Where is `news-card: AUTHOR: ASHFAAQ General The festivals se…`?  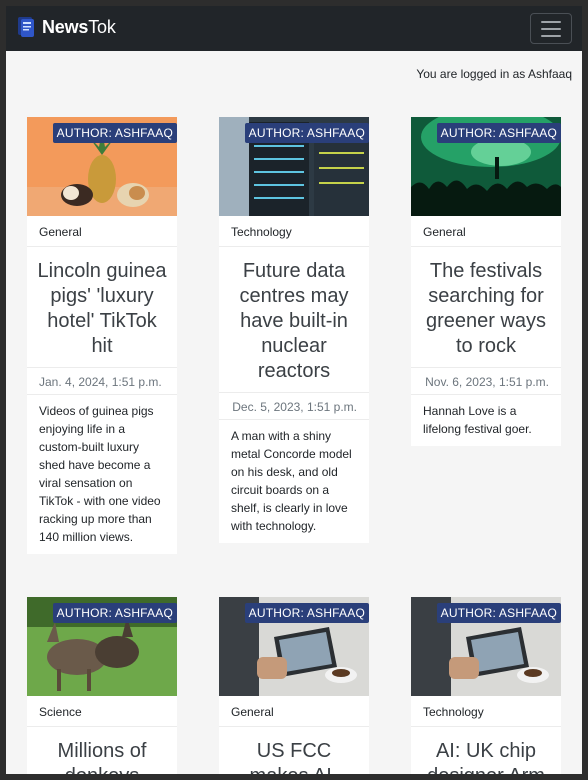 news-card: AUTHOR: ASHFAAQ General The festivals se… is located at coordinates (486, 281).